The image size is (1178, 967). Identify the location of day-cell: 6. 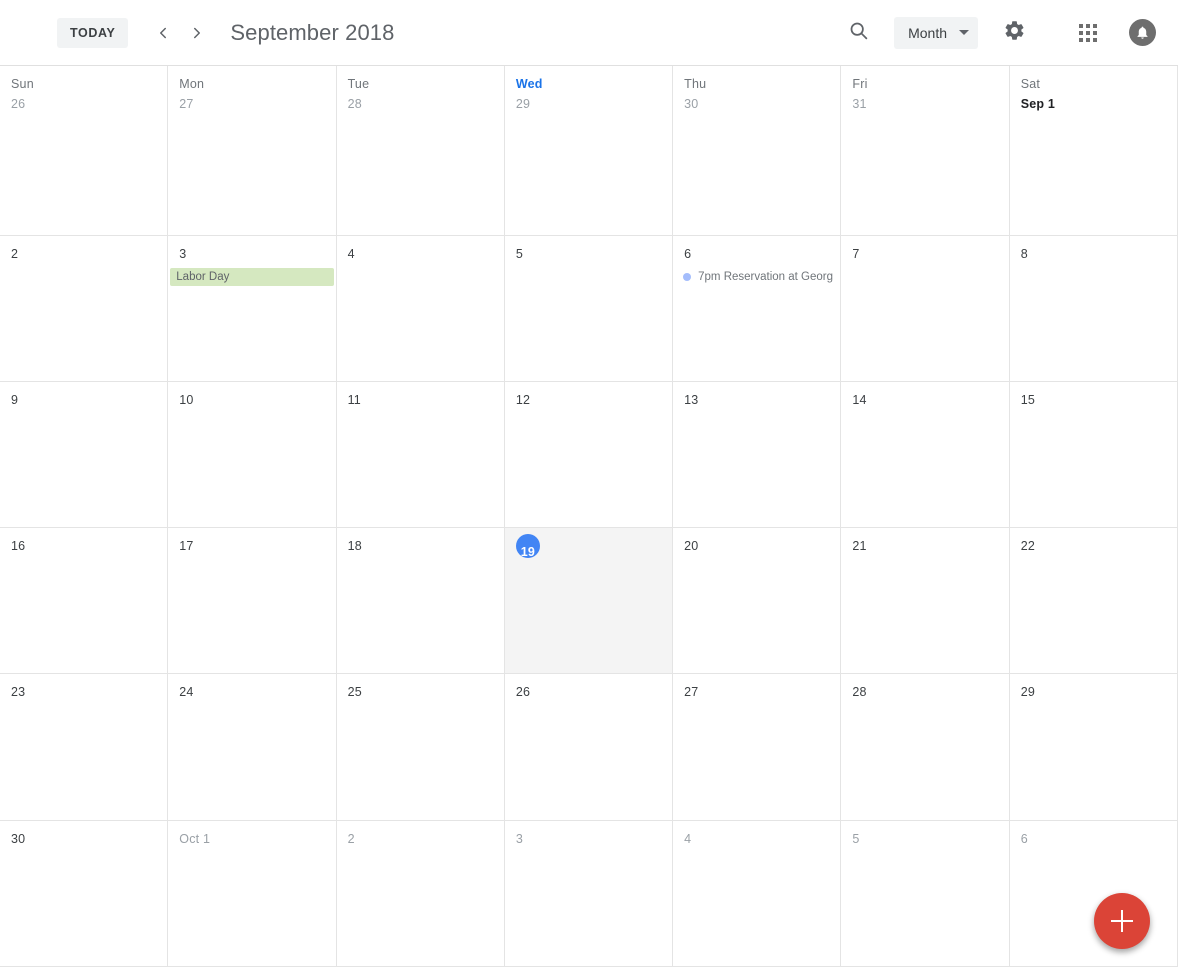
(1093, 893).